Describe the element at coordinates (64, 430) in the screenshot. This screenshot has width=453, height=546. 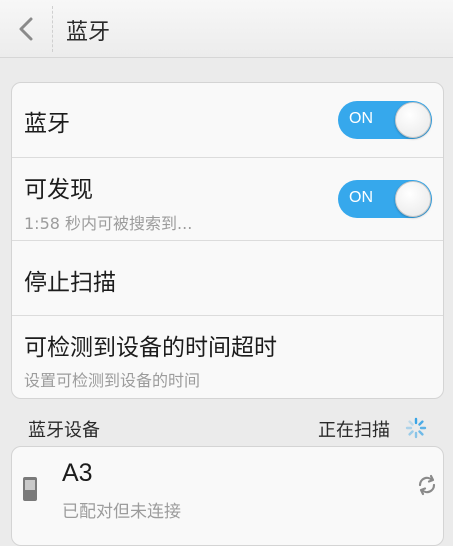
I see `devices-section-title: 蓝牙设备` at that location.